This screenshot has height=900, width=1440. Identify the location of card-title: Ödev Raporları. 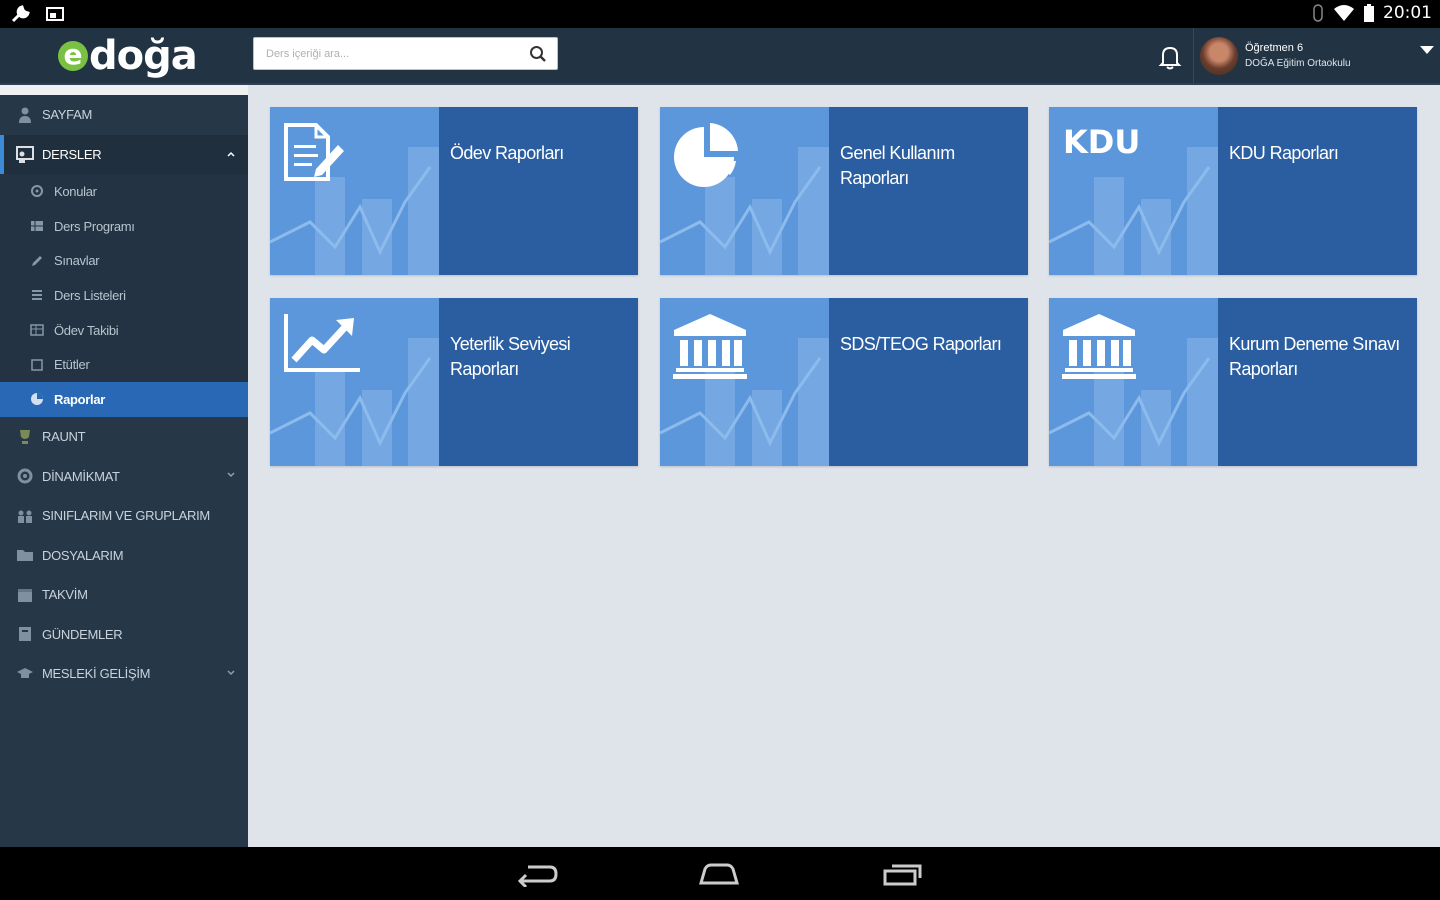
(507, 153).